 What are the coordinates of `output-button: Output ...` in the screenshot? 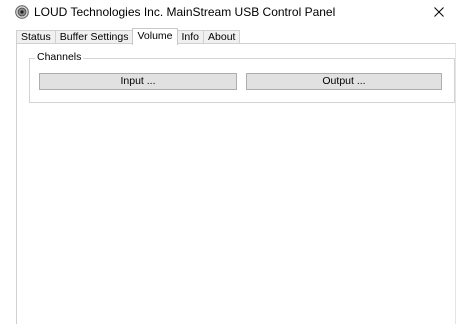 It's located at (344, 81).